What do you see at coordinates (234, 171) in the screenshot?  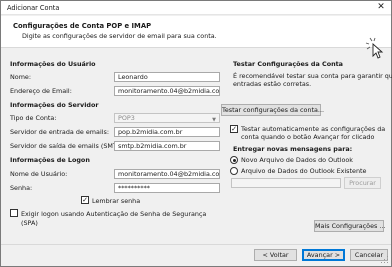 I see `existing-data-file-radio` at bounding box center [234, 171].